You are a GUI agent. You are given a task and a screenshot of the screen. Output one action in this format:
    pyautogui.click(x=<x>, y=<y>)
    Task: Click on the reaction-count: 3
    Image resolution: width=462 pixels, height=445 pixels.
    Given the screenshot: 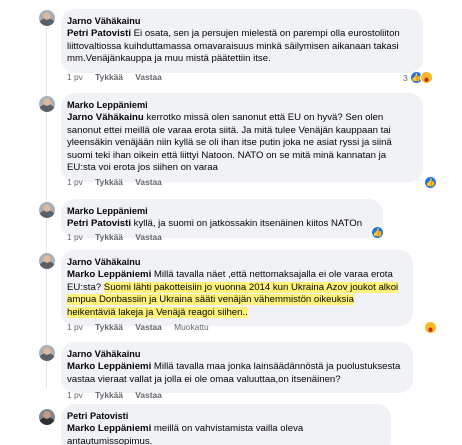 What is the action you would take?
    pyautogui.click(x=405, y=77)
    